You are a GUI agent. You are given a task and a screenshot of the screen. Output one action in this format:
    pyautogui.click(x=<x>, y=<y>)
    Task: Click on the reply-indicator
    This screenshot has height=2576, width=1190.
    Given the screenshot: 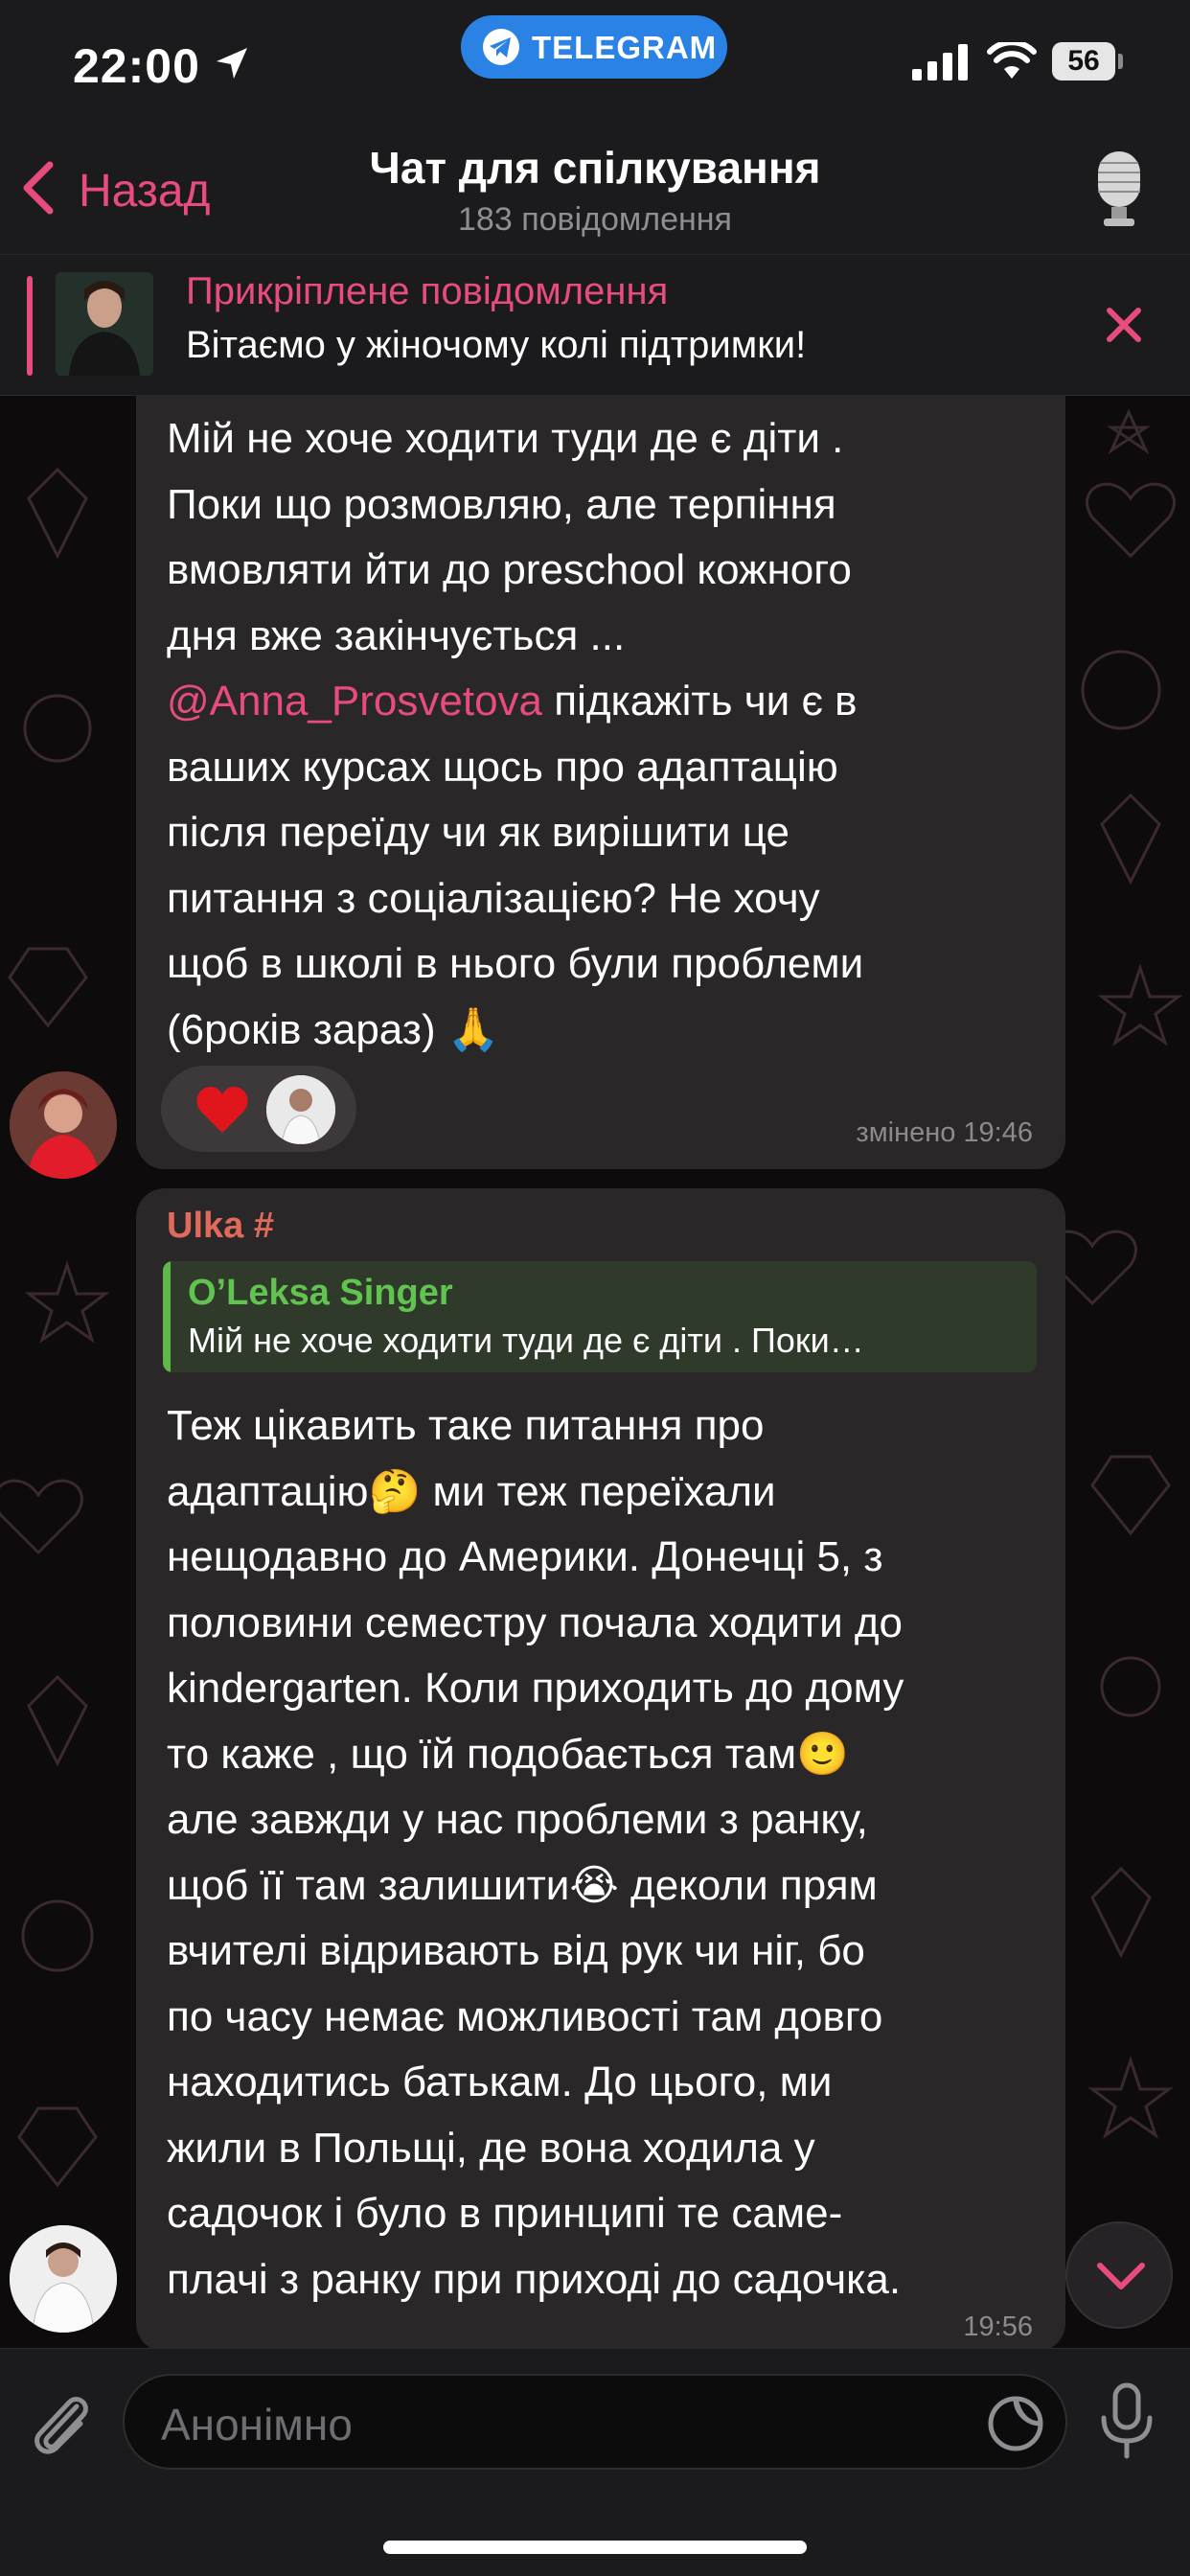 What is the action you would take?
    pyautogui.click(x=167, y=1316)
    